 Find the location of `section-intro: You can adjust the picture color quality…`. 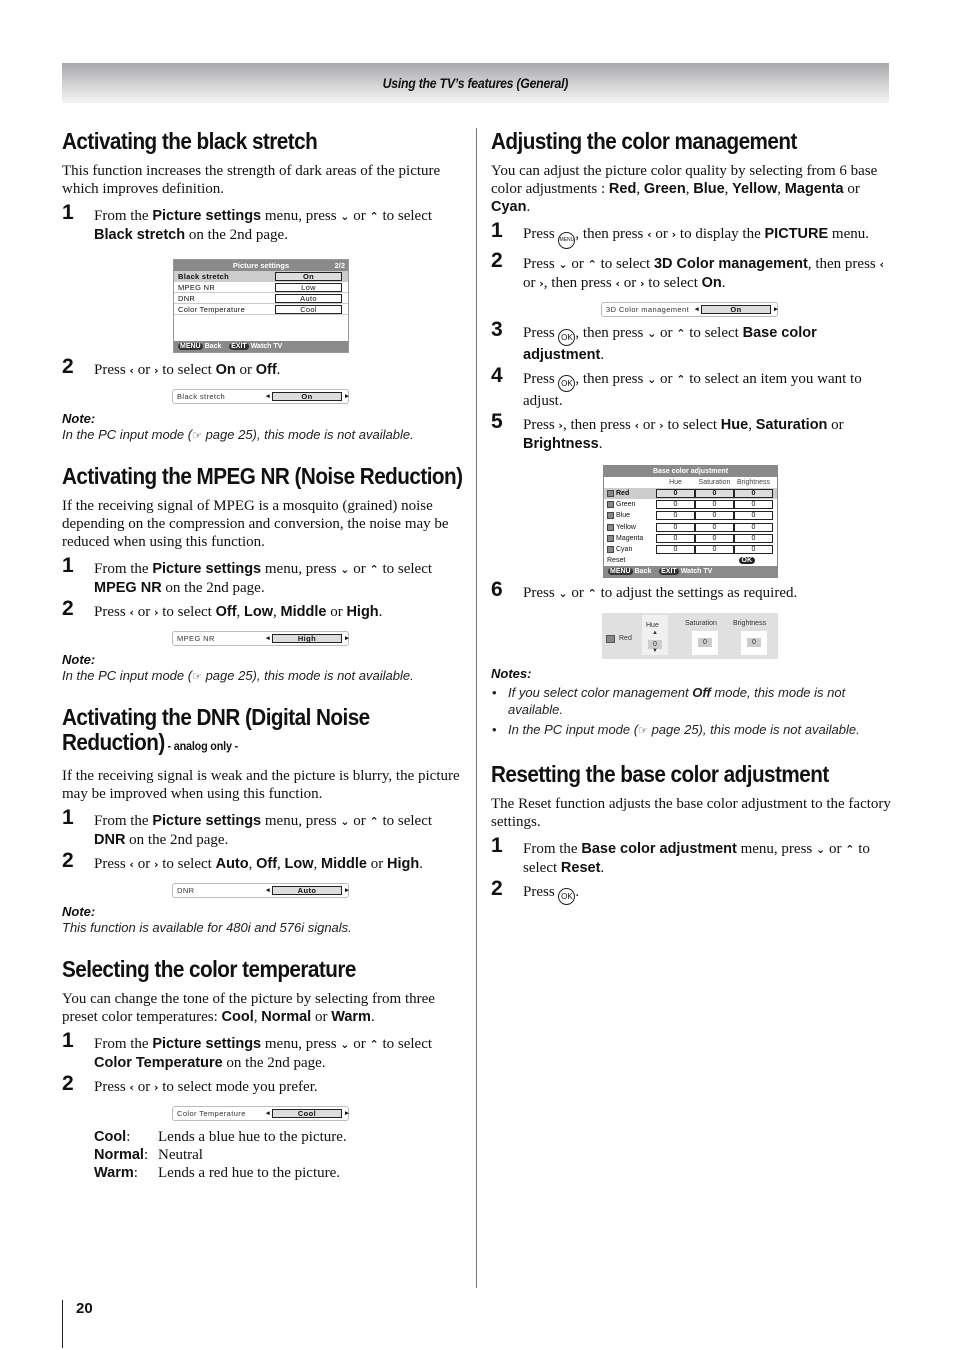

section-intro: You can adjust the picture color quality… is located at coordinates (684, 189).